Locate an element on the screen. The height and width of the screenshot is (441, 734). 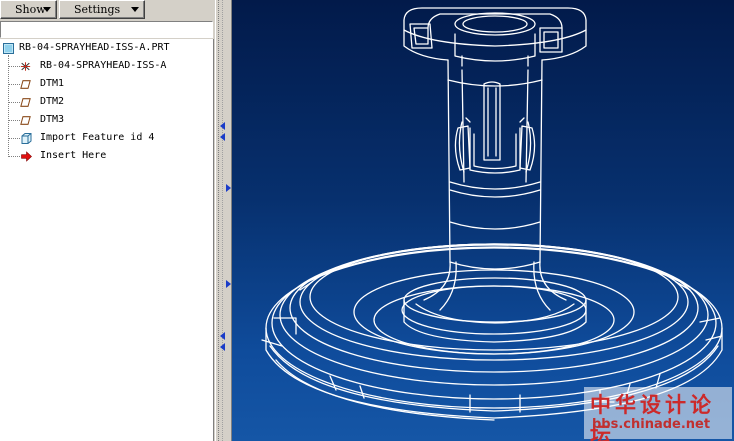
settings-menu-button: Settings is located at coordinates (102, 9).